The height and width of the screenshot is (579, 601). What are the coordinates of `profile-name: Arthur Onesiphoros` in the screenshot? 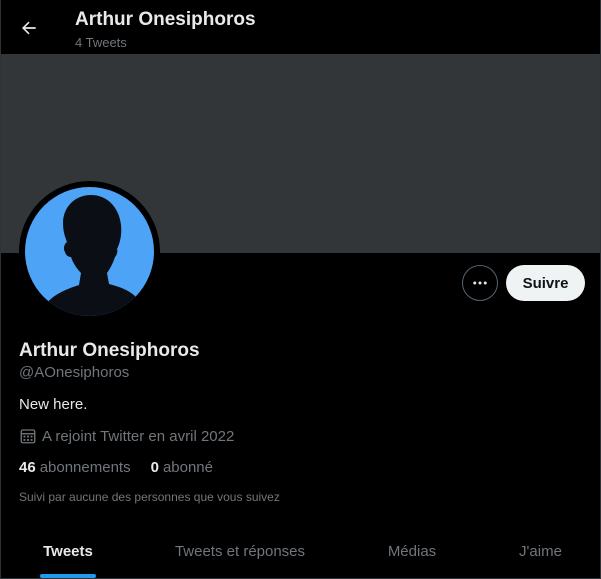 It's located at (109, 350).